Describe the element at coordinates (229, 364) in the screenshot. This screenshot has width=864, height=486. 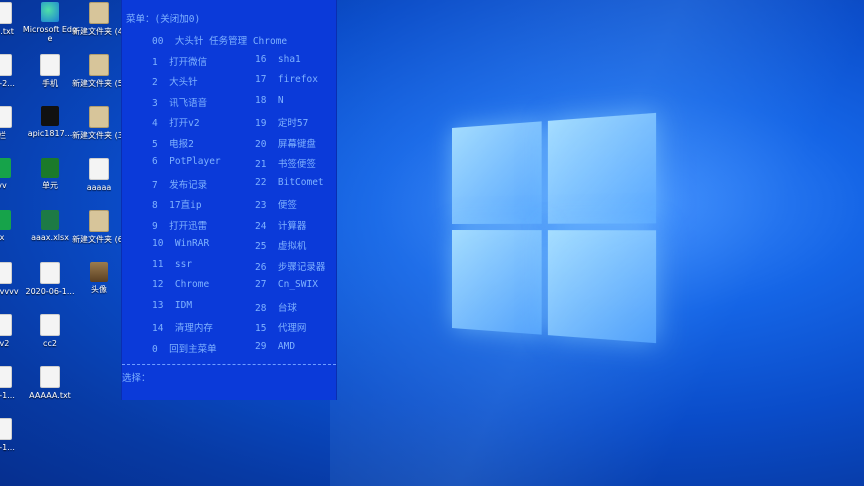
I see `console-separator` at that location.